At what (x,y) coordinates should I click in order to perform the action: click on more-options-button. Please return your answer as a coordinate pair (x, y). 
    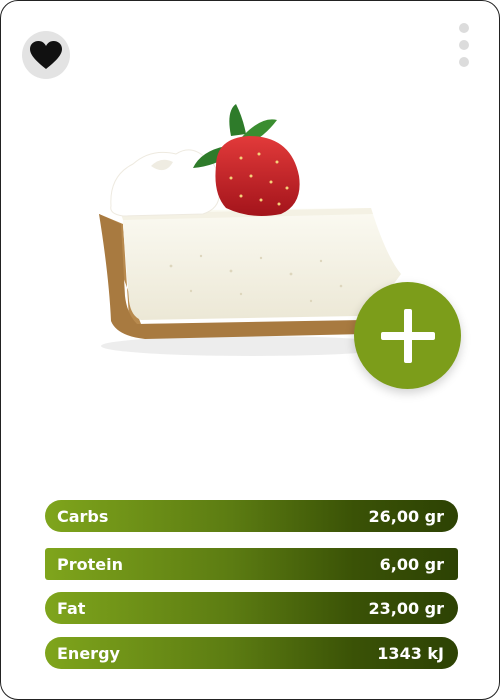
    Looking at the image, I should click on (464, 45).